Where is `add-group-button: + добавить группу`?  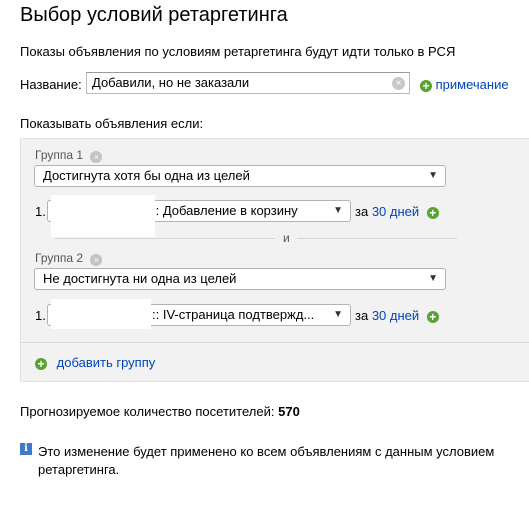 add-group-button: + добавить группу is located at coordinates (95, 362).